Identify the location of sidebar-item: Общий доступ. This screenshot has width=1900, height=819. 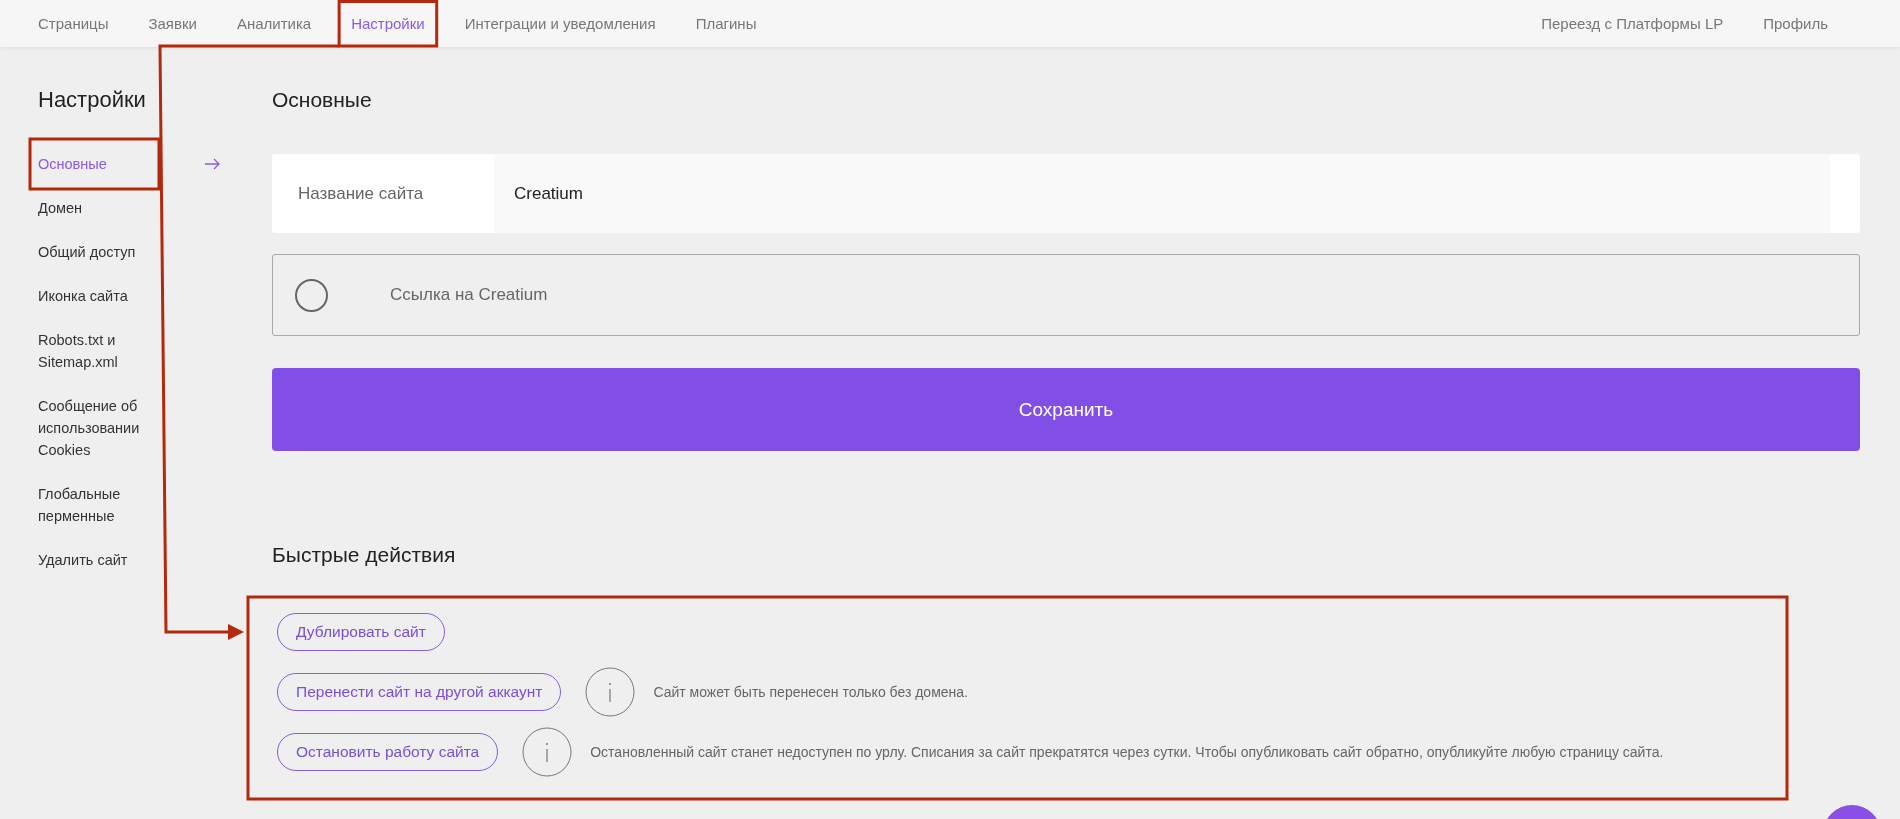
(102, 252).